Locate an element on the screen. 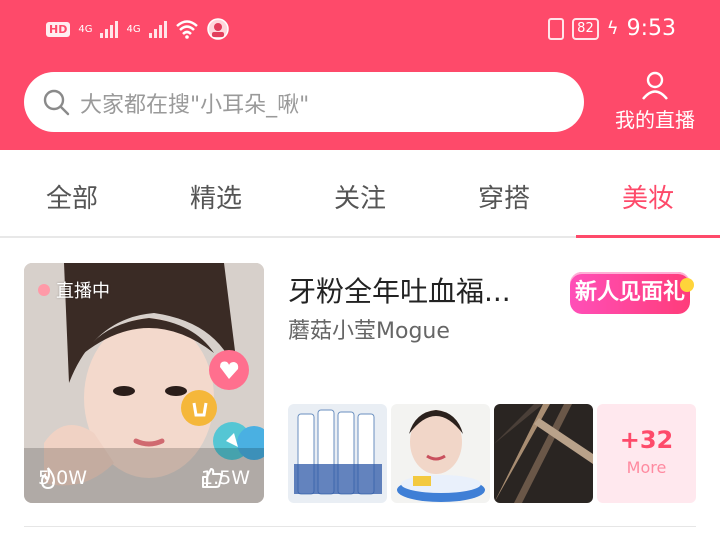 This screenshot has width=720, height=552. search-icon is located at coordinates (56, 102).